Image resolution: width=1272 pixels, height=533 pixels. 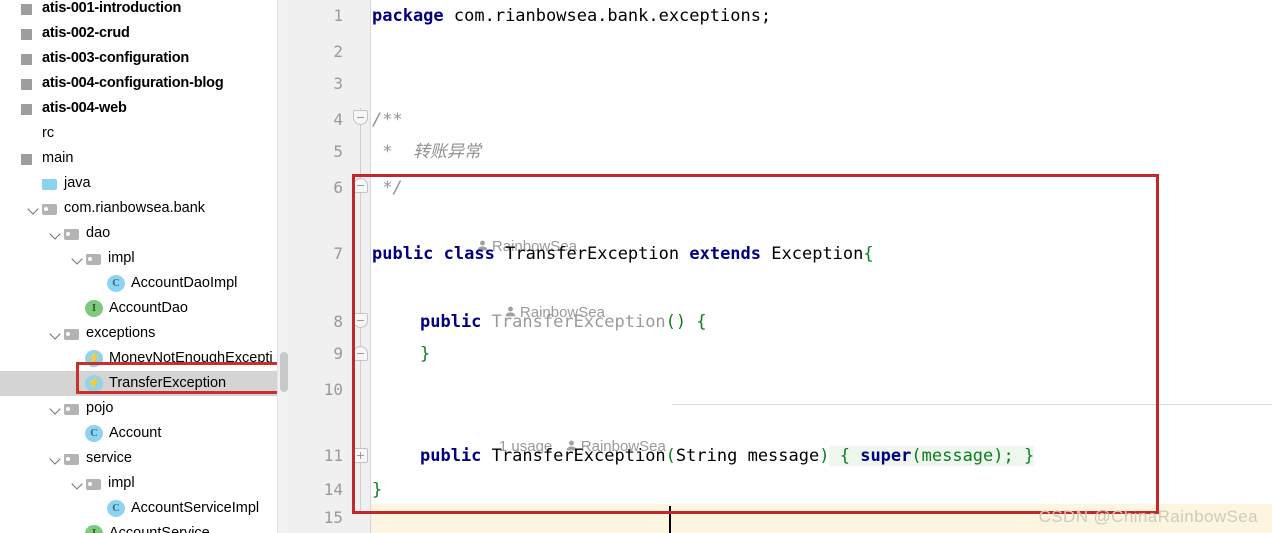 I want to click on tree-item-java: java, so click(x=144, y=183).